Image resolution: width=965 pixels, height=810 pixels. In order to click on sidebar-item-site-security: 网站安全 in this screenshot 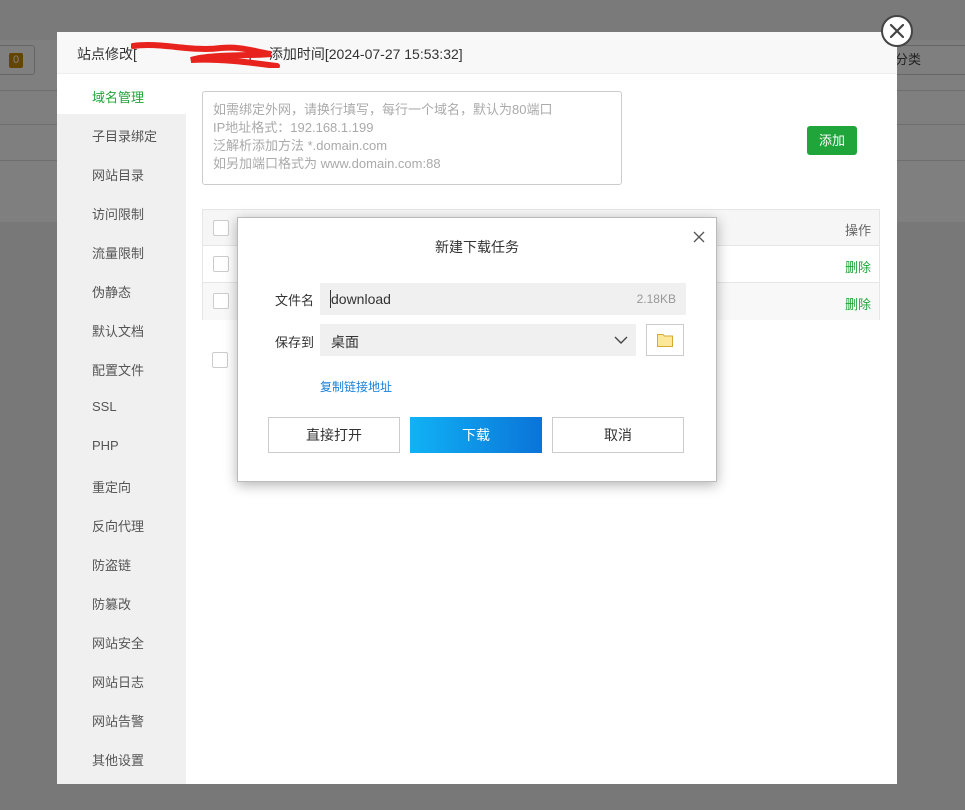, I will do `click(118, 642)`.